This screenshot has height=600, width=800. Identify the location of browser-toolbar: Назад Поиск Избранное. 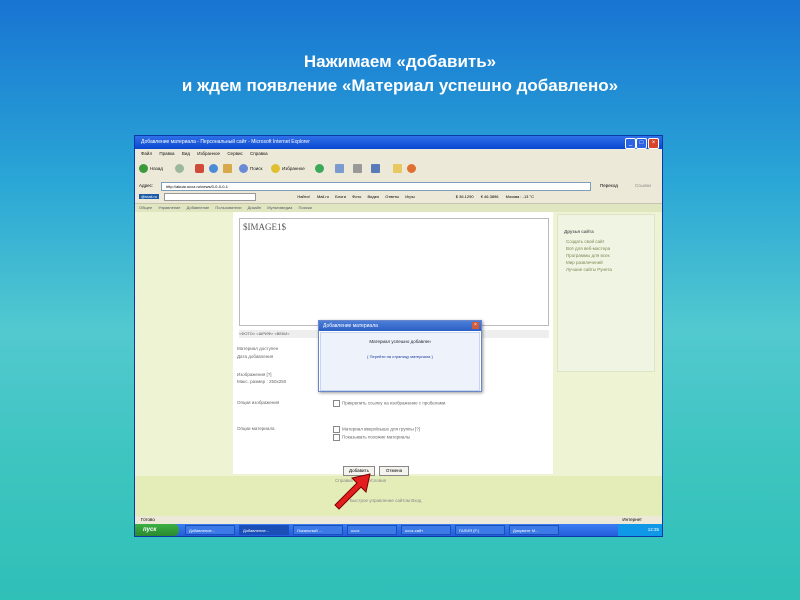
(398, 169).